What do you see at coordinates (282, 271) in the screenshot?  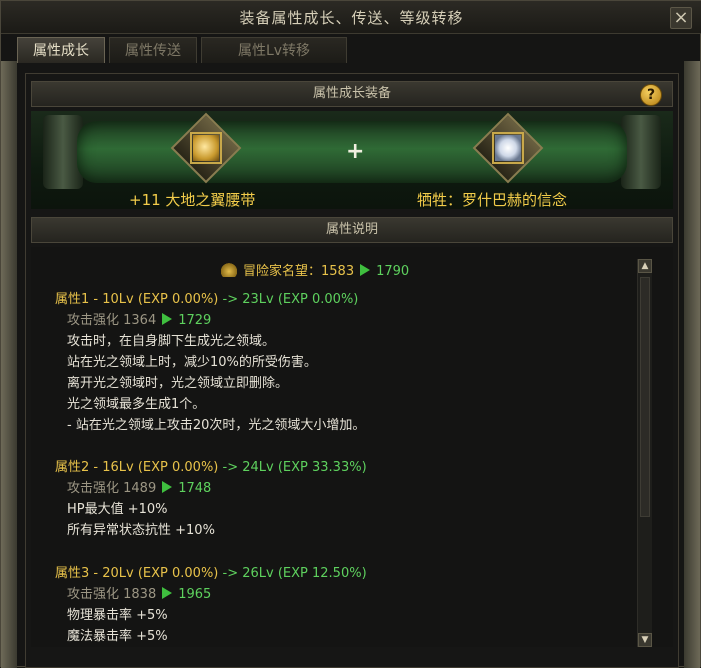 I see `fame-label: 冒险家名望：` at bounding box center [282, 271].